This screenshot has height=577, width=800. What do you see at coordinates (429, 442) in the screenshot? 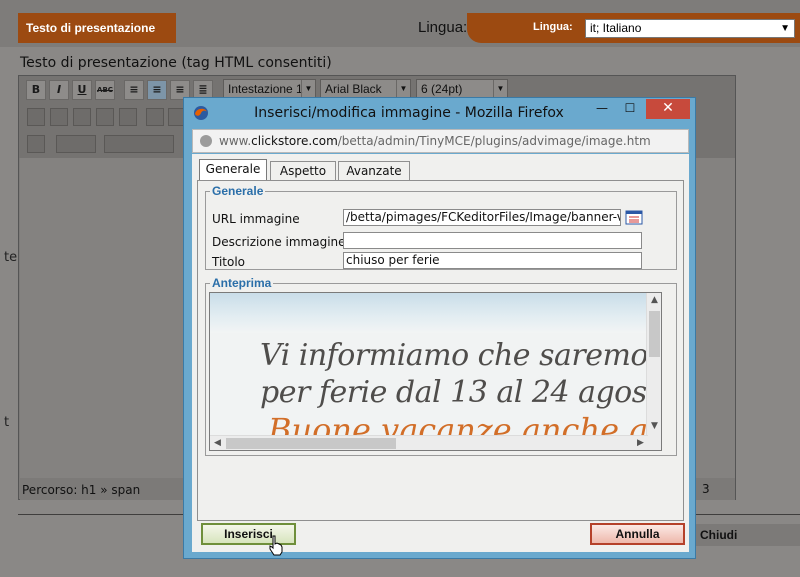
I see `horizontal-scrollbar: ◀ ▶` at bounding box center [429, 442].